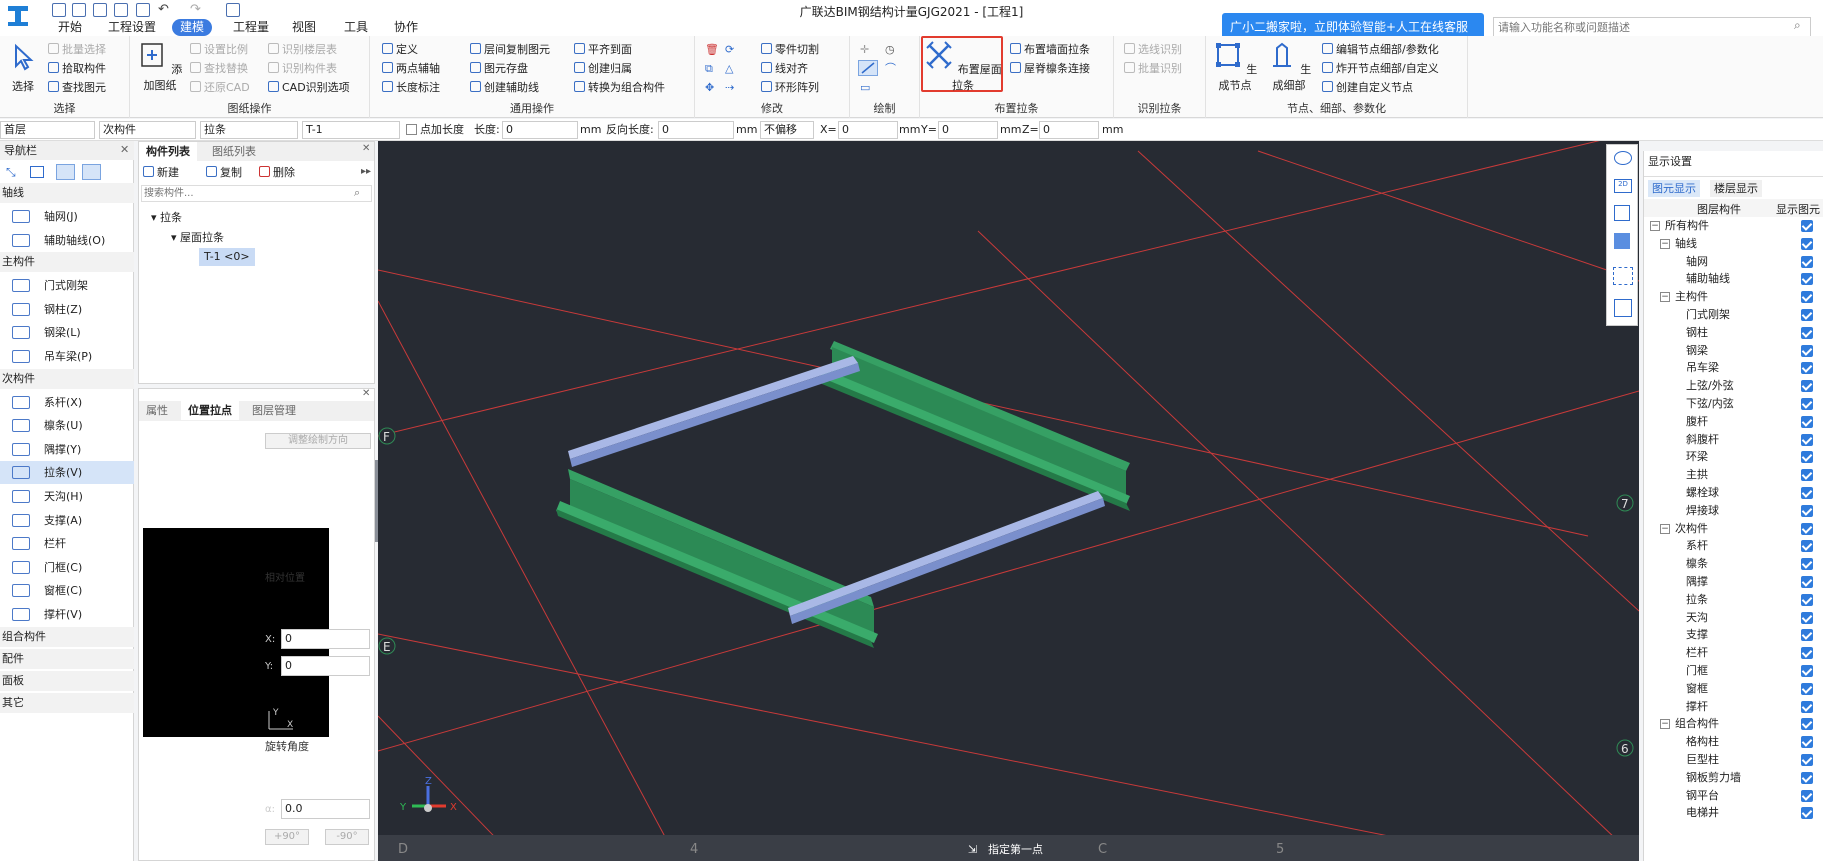 The height and width of the screenshot is (861, 1823). What do you see at coordinates (197, 237) in the screenshot?
I see `tree-node-roof-tie: ▾ 屋面拉条` at bounding box center [197, 237].